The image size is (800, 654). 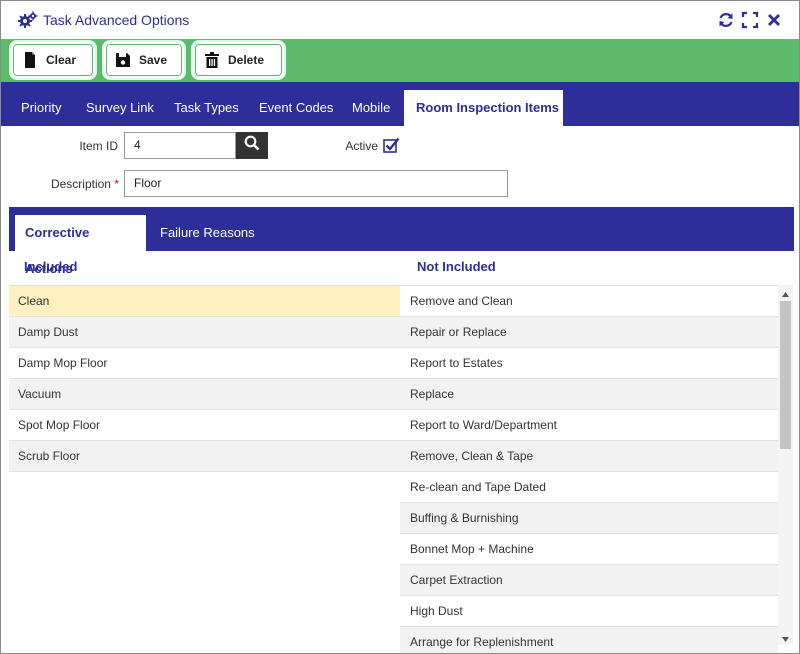 I want to click on list-item: Vacuum, so click(x=204, y=394).